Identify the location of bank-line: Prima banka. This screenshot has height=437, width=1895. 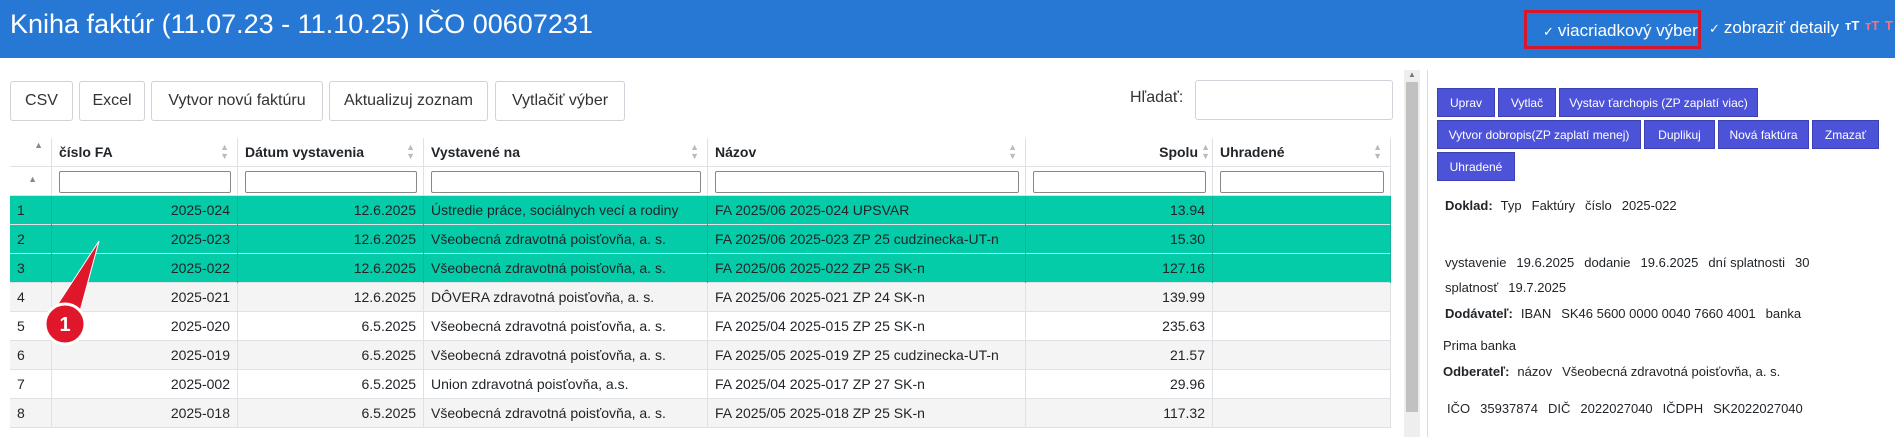
(1479, 345).